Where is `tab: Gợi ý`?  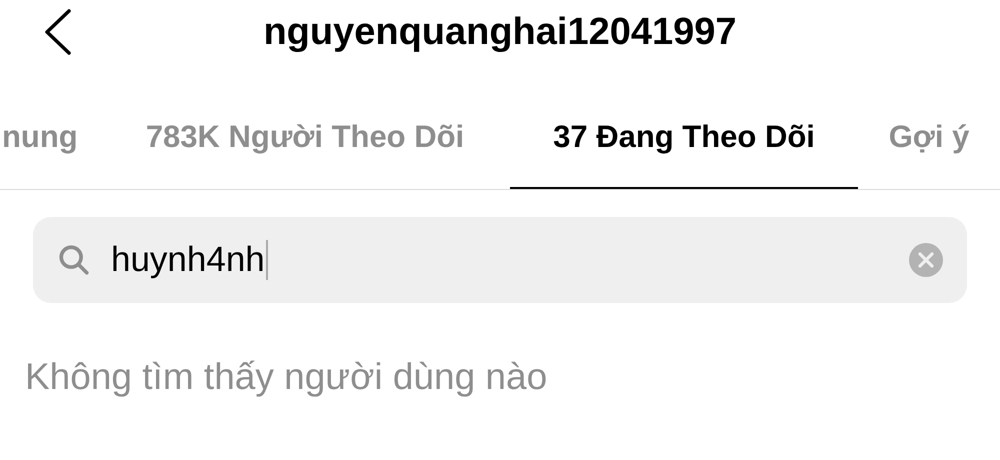 tab: Gợi ý is located at coordinates (929, 129).